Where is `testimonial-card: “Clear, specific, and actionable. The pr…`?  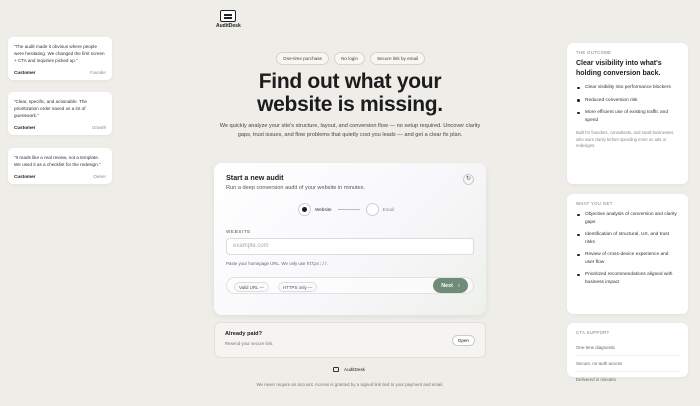
testimonial-card: “Clear, specific, and actionable. The pr… is located at coordinates (60, 113).